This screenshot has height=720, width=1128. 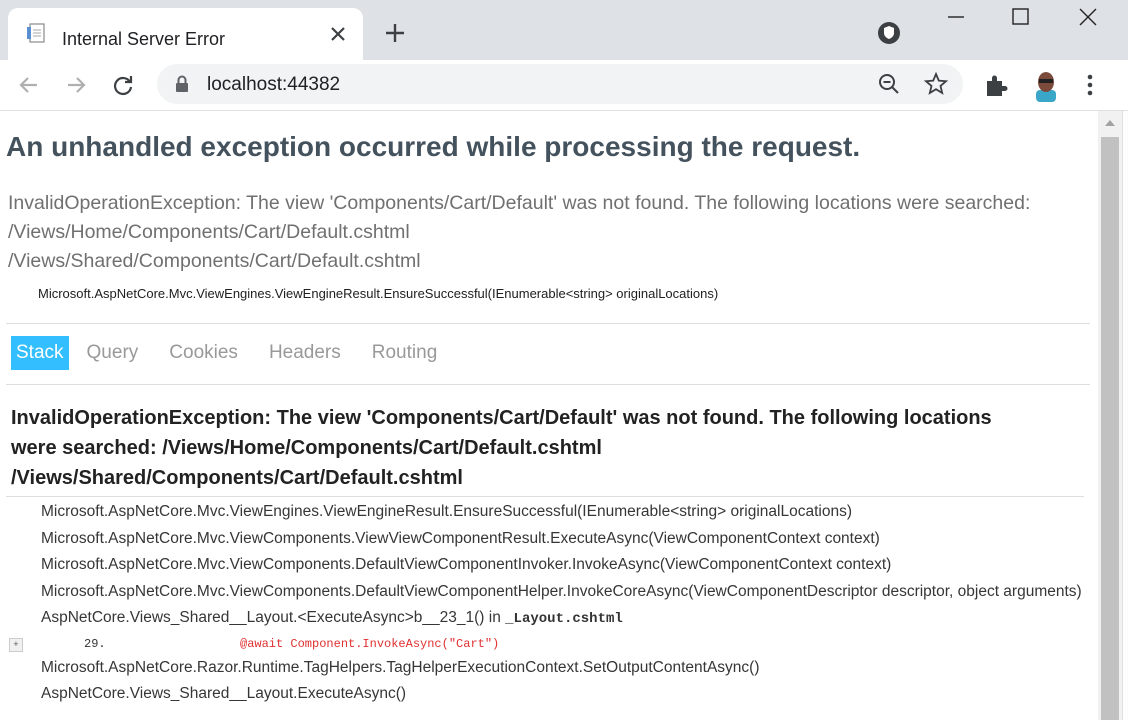 I want to click on reload-icon, so click(x=123, y=85).